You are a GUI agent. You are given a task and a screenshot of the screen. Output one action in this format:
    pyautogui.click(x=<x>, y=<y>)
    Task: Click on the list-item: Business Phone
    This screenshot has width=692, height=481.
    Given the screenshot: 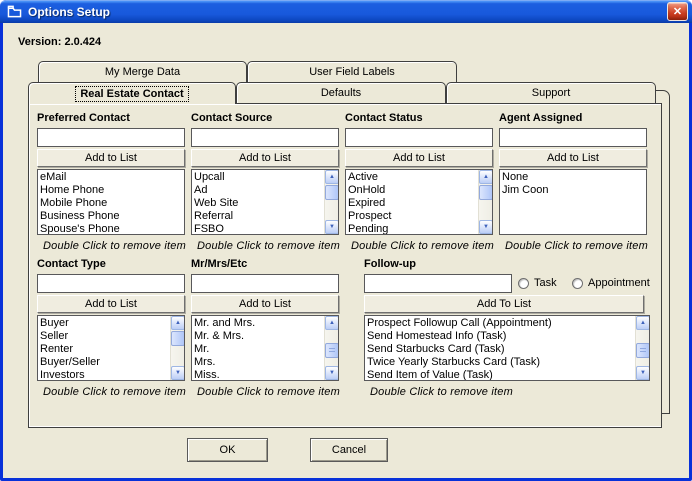 What is the action you would take?
    pyautogui.click(x=112, y=216)
    